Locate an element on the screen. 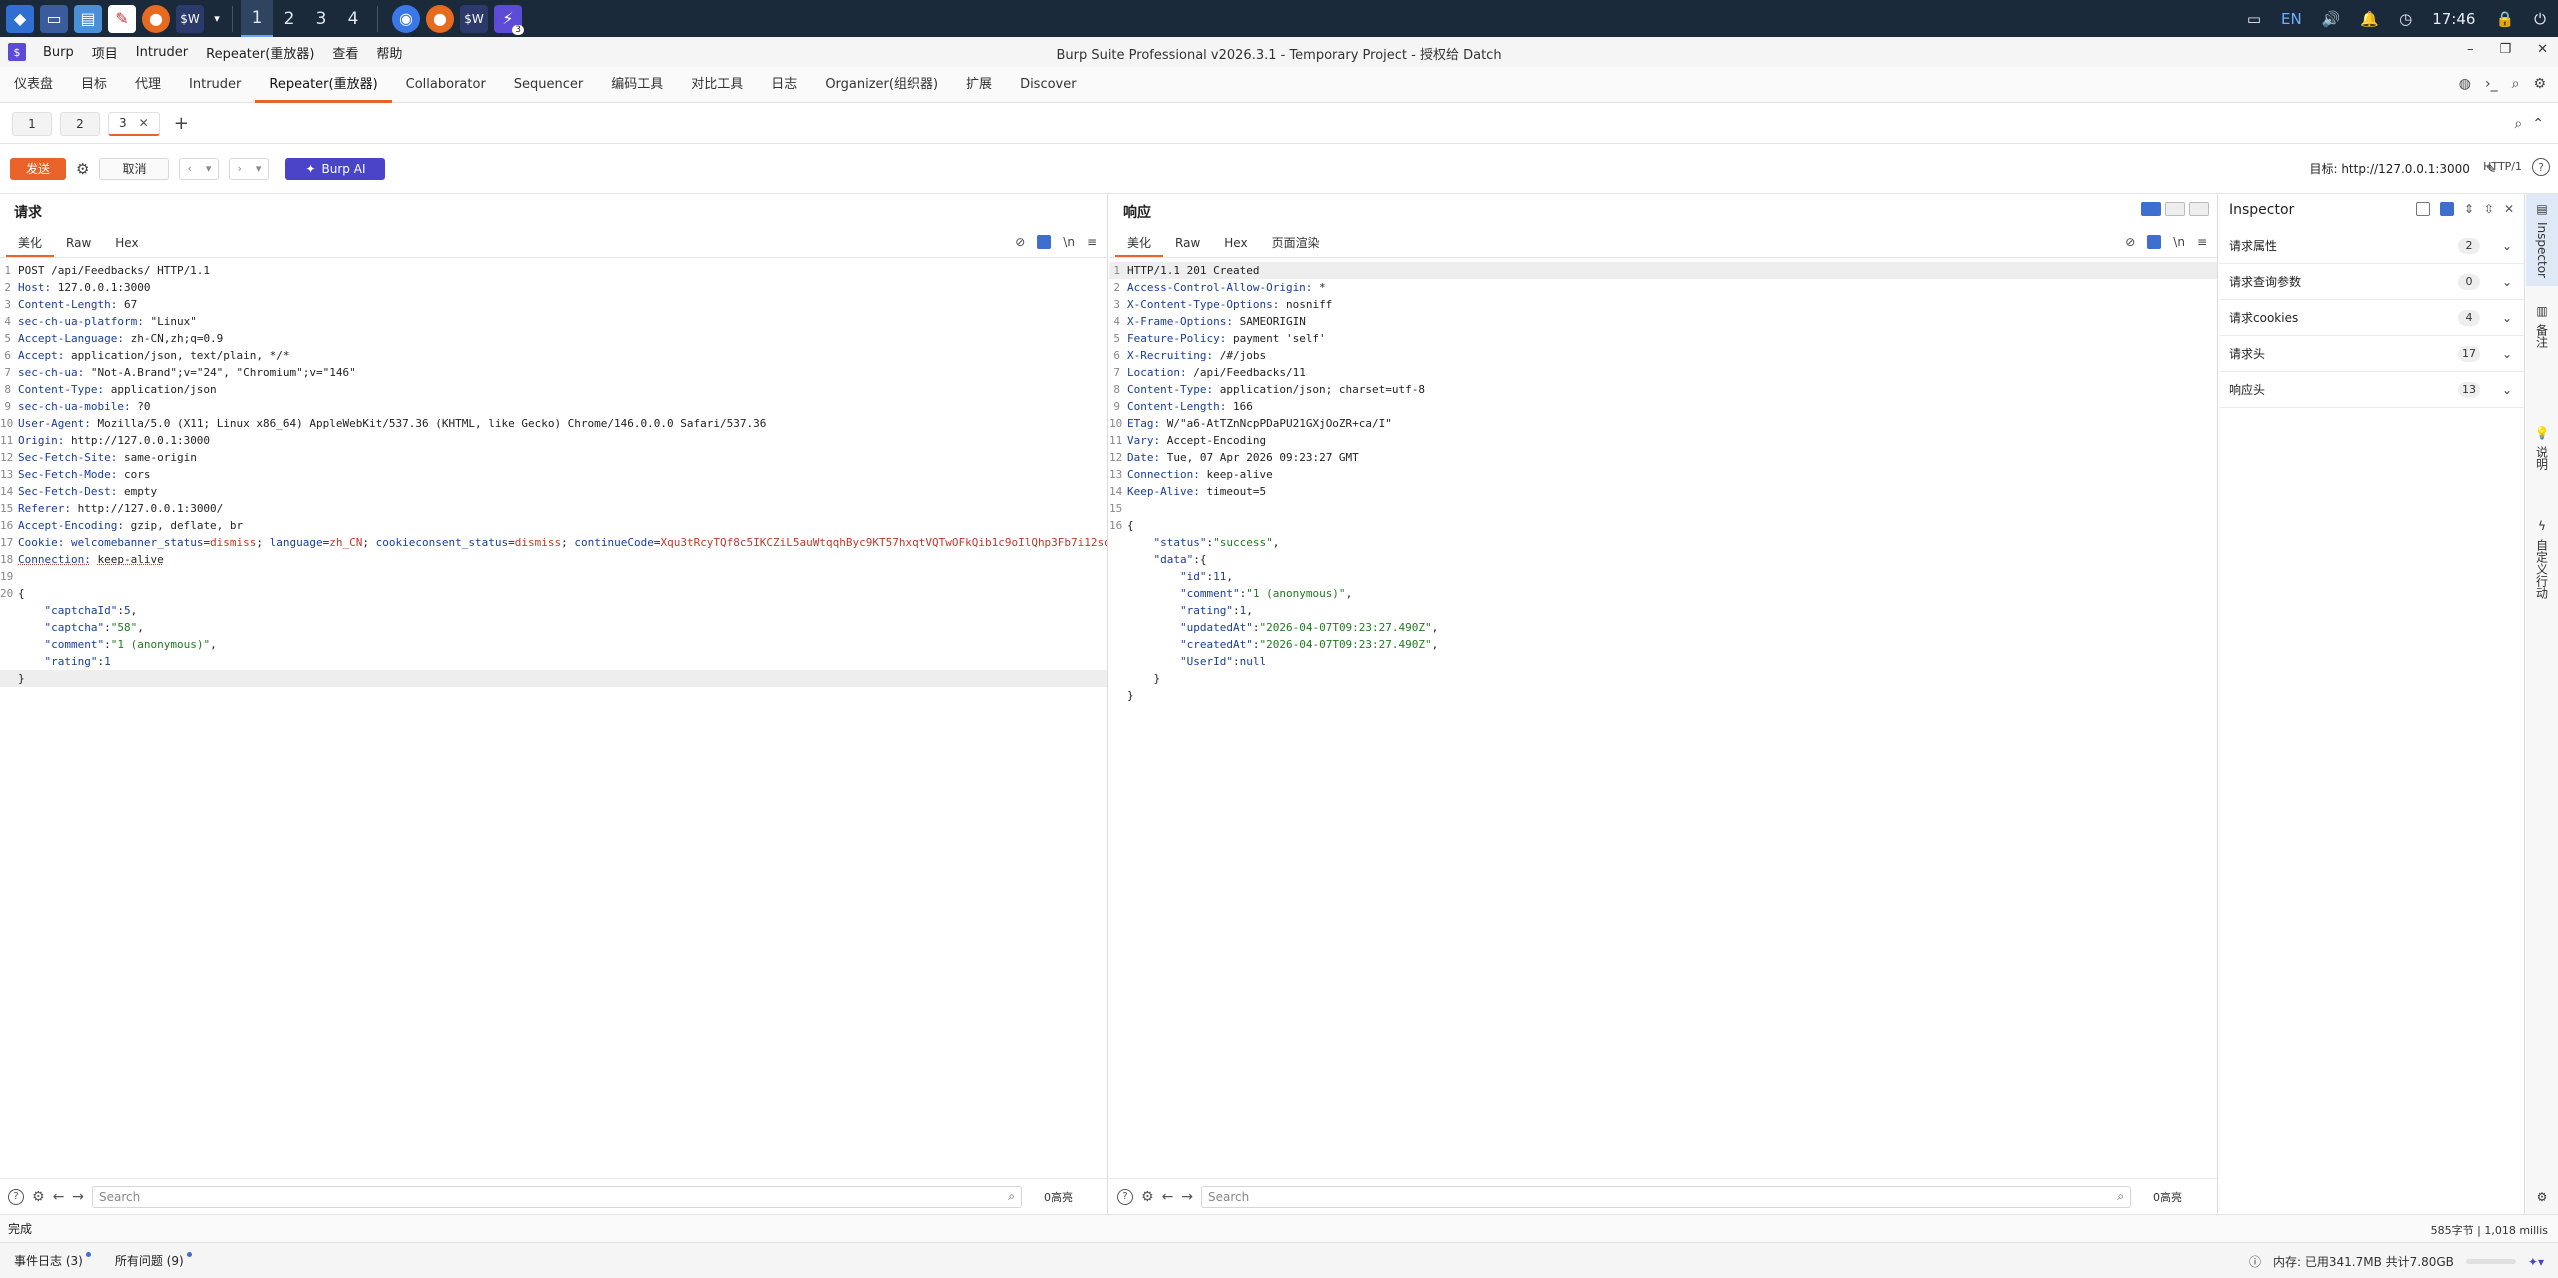  chevron-down-icon: ▾ is located at coordinates (217, 19).